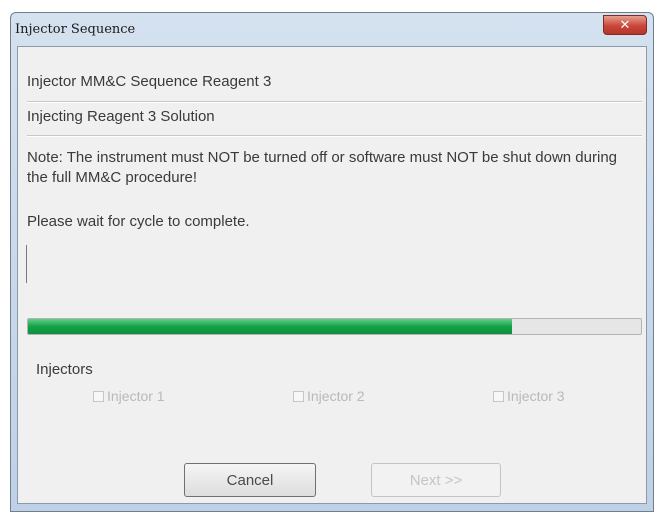  I want to click on window-title: Injector Sequence, so click(75, 29).